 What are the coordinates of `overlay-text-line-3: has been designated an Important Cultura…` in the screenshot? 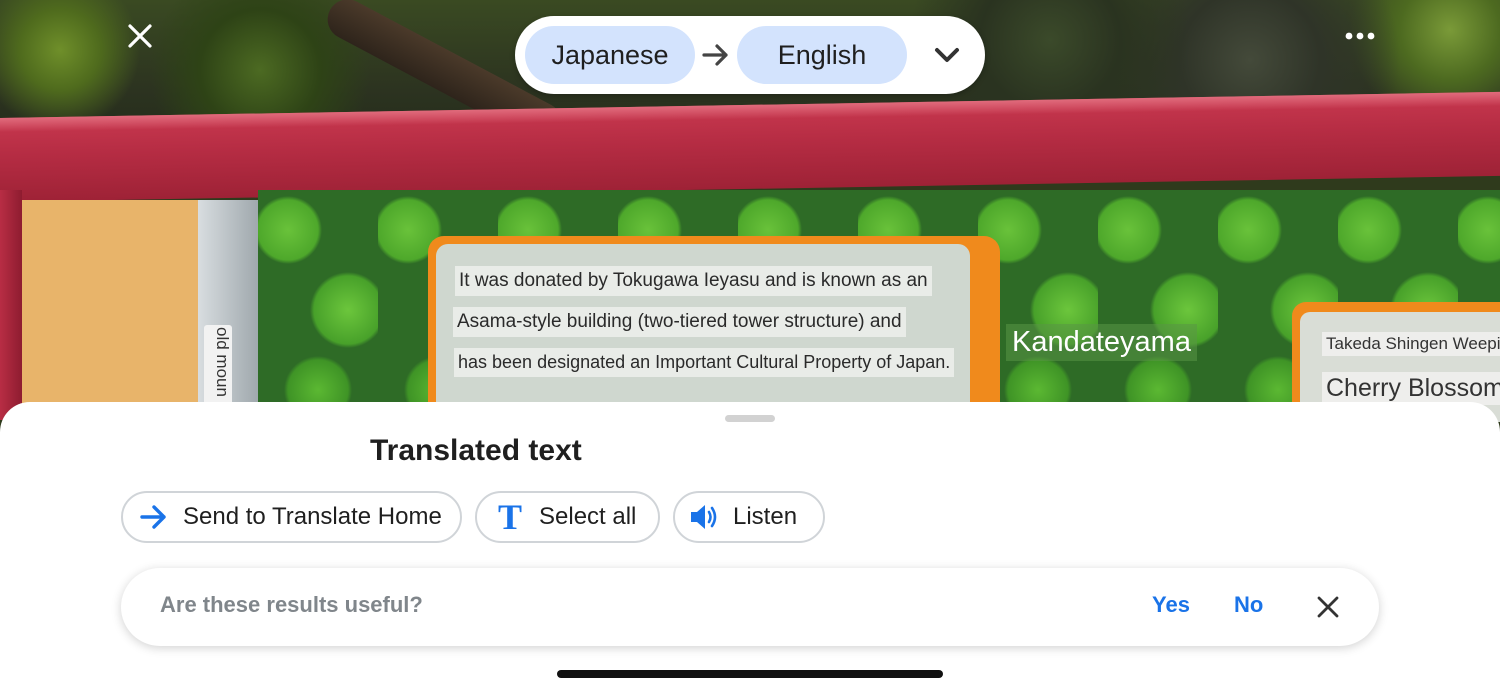 It's located at (704, 362).